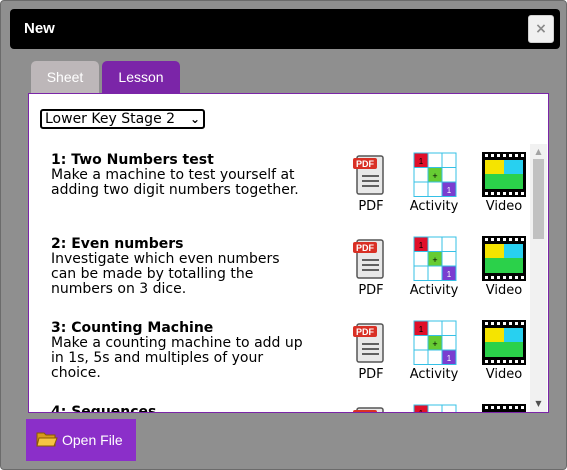  I want to click on key-stage-select: Lower Key Stage 2 ⌄, so click(122, 119).